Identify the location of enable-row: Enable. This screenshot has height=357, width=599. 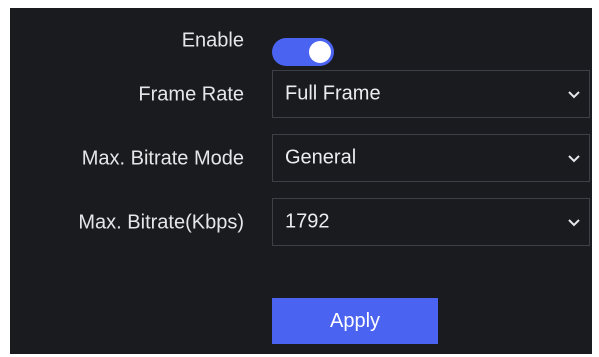
(301, 43).